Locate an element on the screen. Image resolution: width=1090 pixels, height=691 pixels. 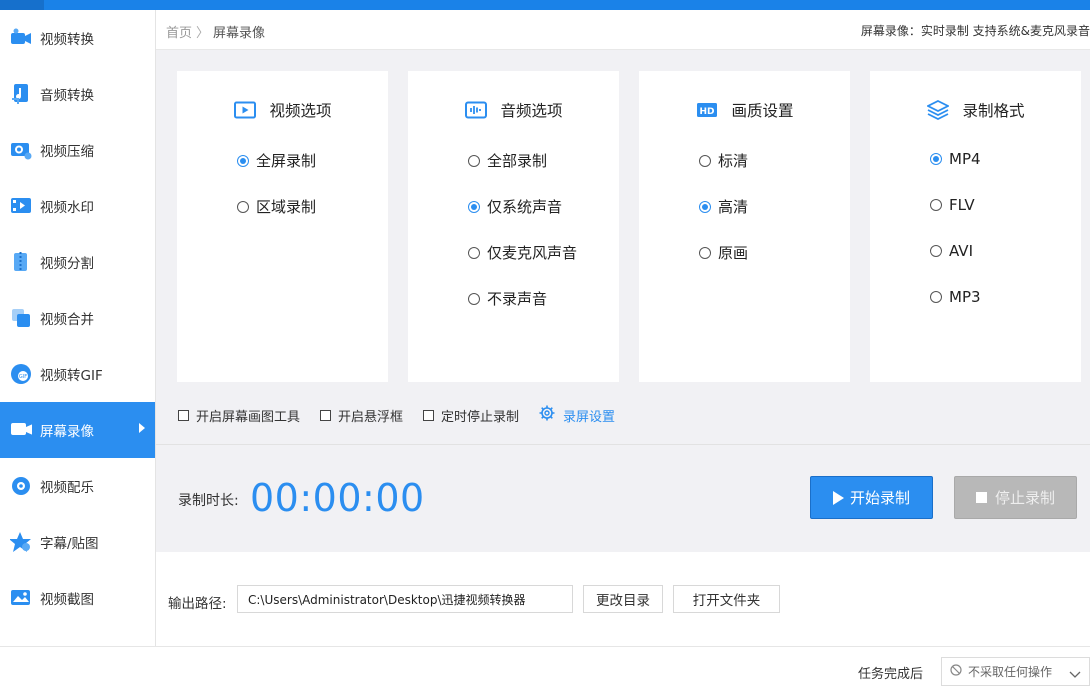
sidebar-item-video-gif: GIF 视频转GIF is located at coordinates (77, 374).